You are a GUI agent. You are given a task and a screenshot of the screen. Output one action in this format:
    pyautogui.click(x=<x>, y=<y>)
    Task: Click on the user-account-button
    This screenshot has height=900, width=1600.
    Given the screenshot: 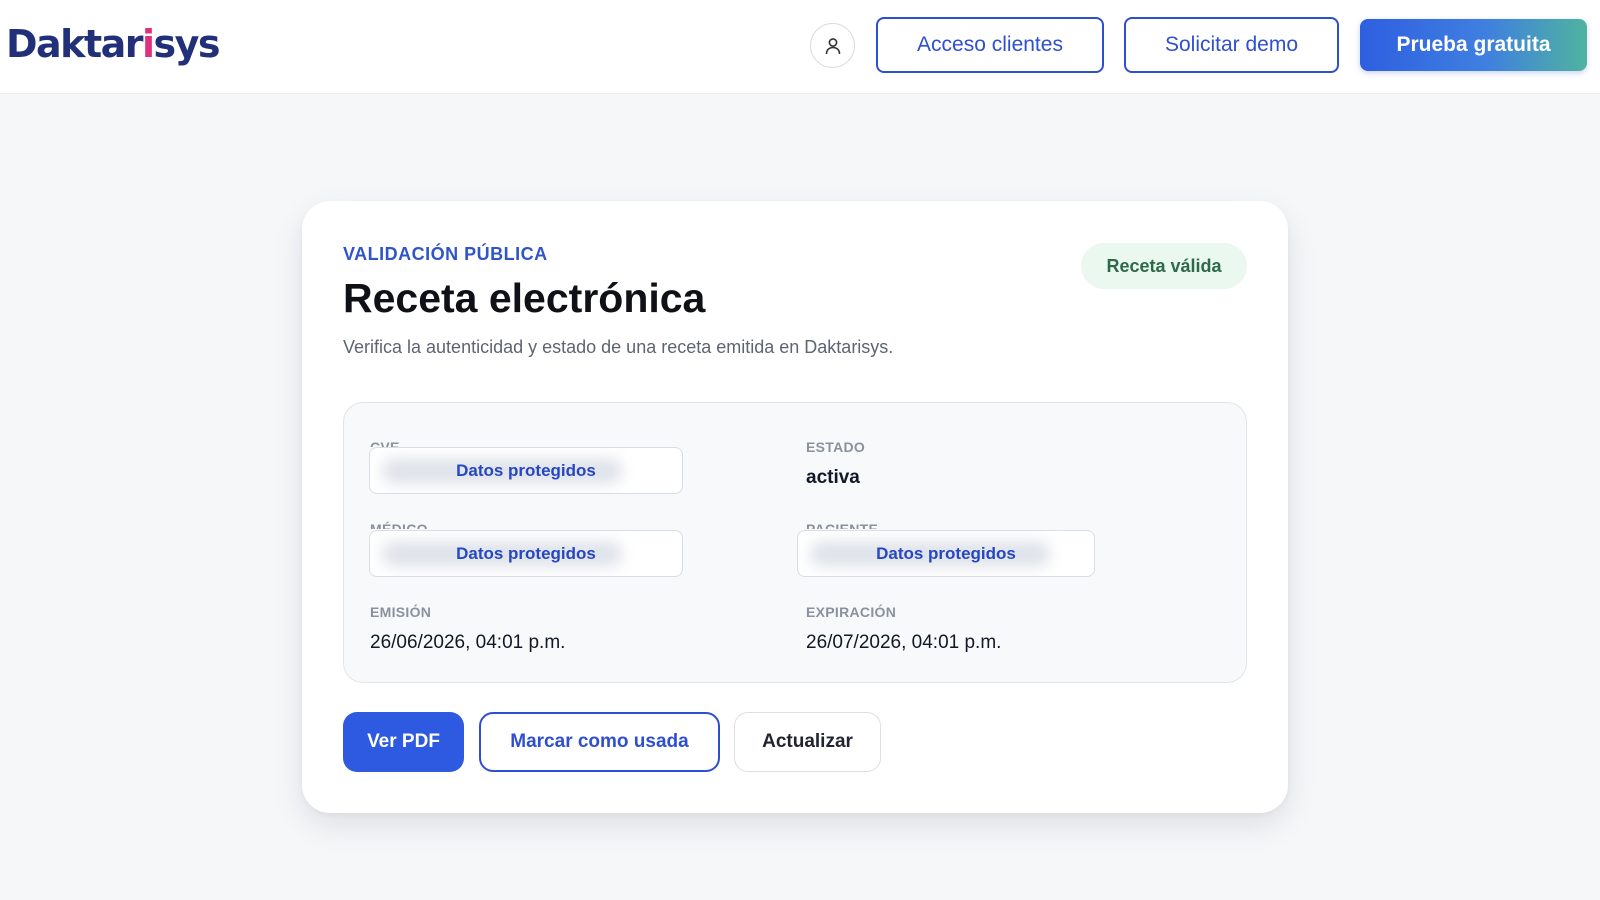 What is the action you would take?
    pyautogui.click(x=832, y=45)
    